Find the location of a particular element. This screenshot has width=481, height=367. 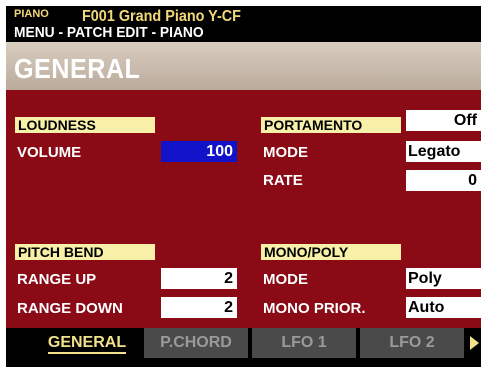

mono-priority-label: MONO PRIOR. is located at coordinates (314, 308).